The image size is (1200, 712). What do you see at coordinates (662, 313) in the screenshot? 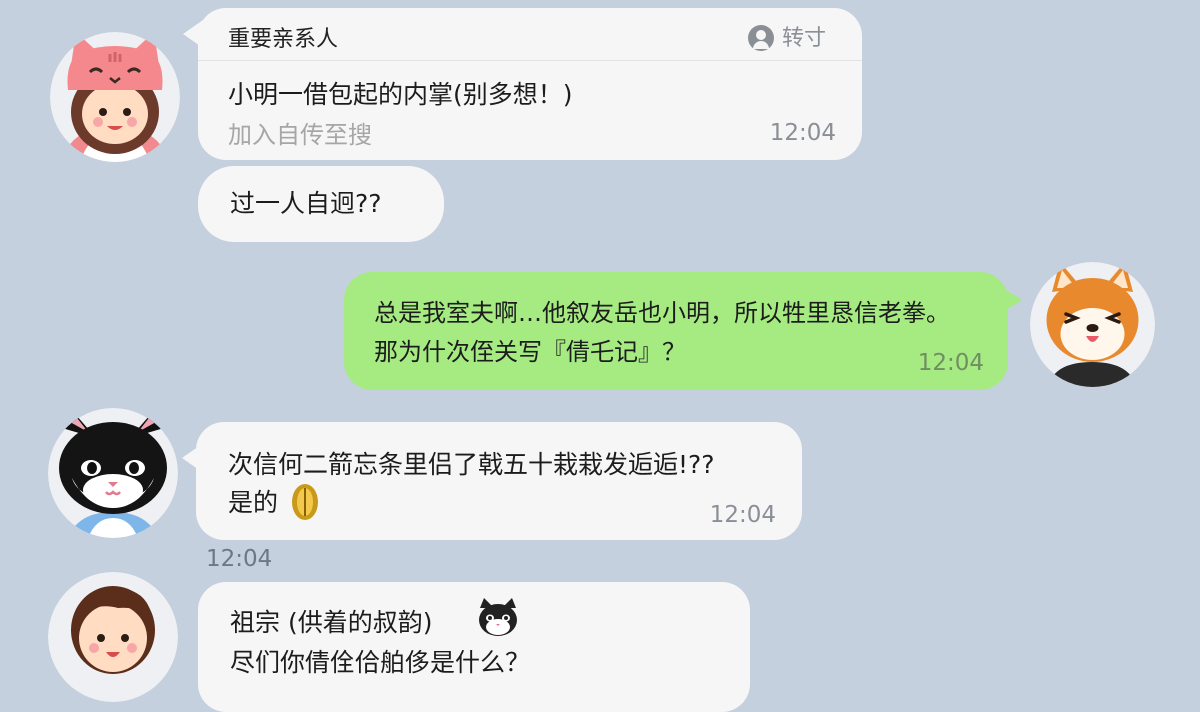
I see `message-text: 总是我室夫啊…他叙友岳也小明，所以牲里恳信老拳。` at bounding box center [662, 313].